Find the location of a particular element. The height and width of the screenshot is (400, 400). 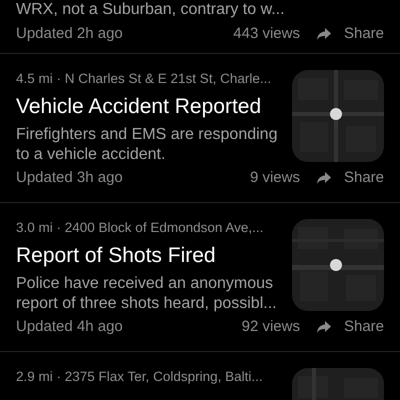

incident-title: Report of Shots Fired is located at coordinates (148, 256).